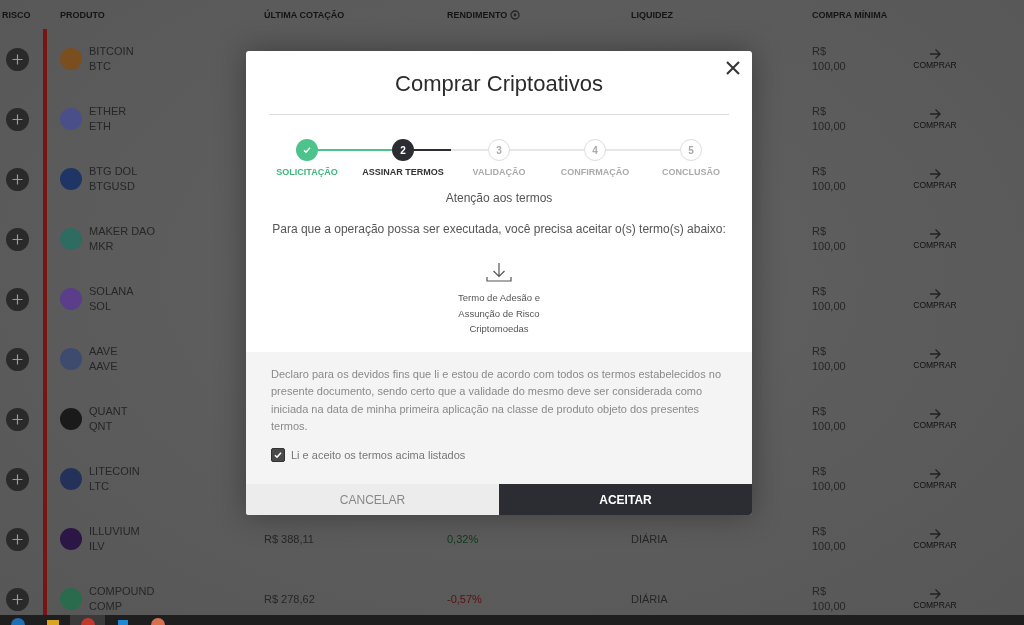  What do you see at coordinates (463, 539) in the screenshot?
I see `yield-text: 0,32%` at bounding box center [463, 539].